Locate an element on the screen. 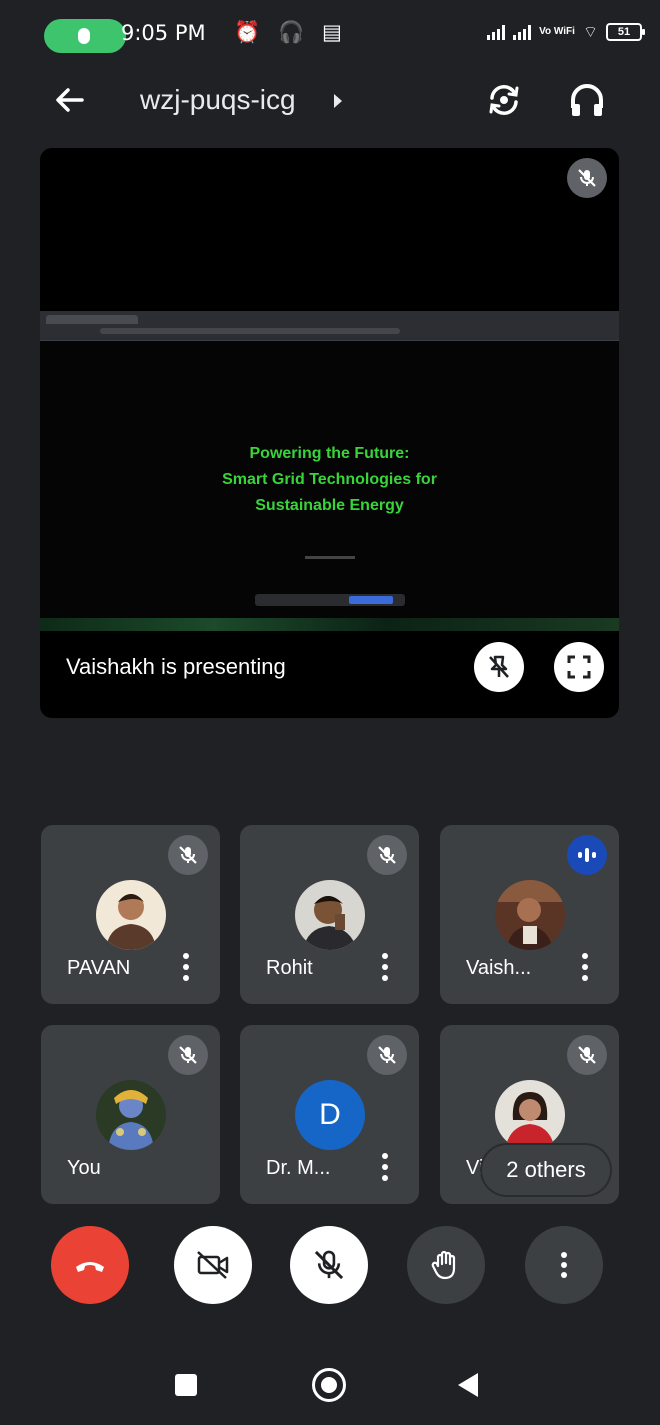 The image size is (660, 1425). avatar: D is located at coordinates (330, 1115).